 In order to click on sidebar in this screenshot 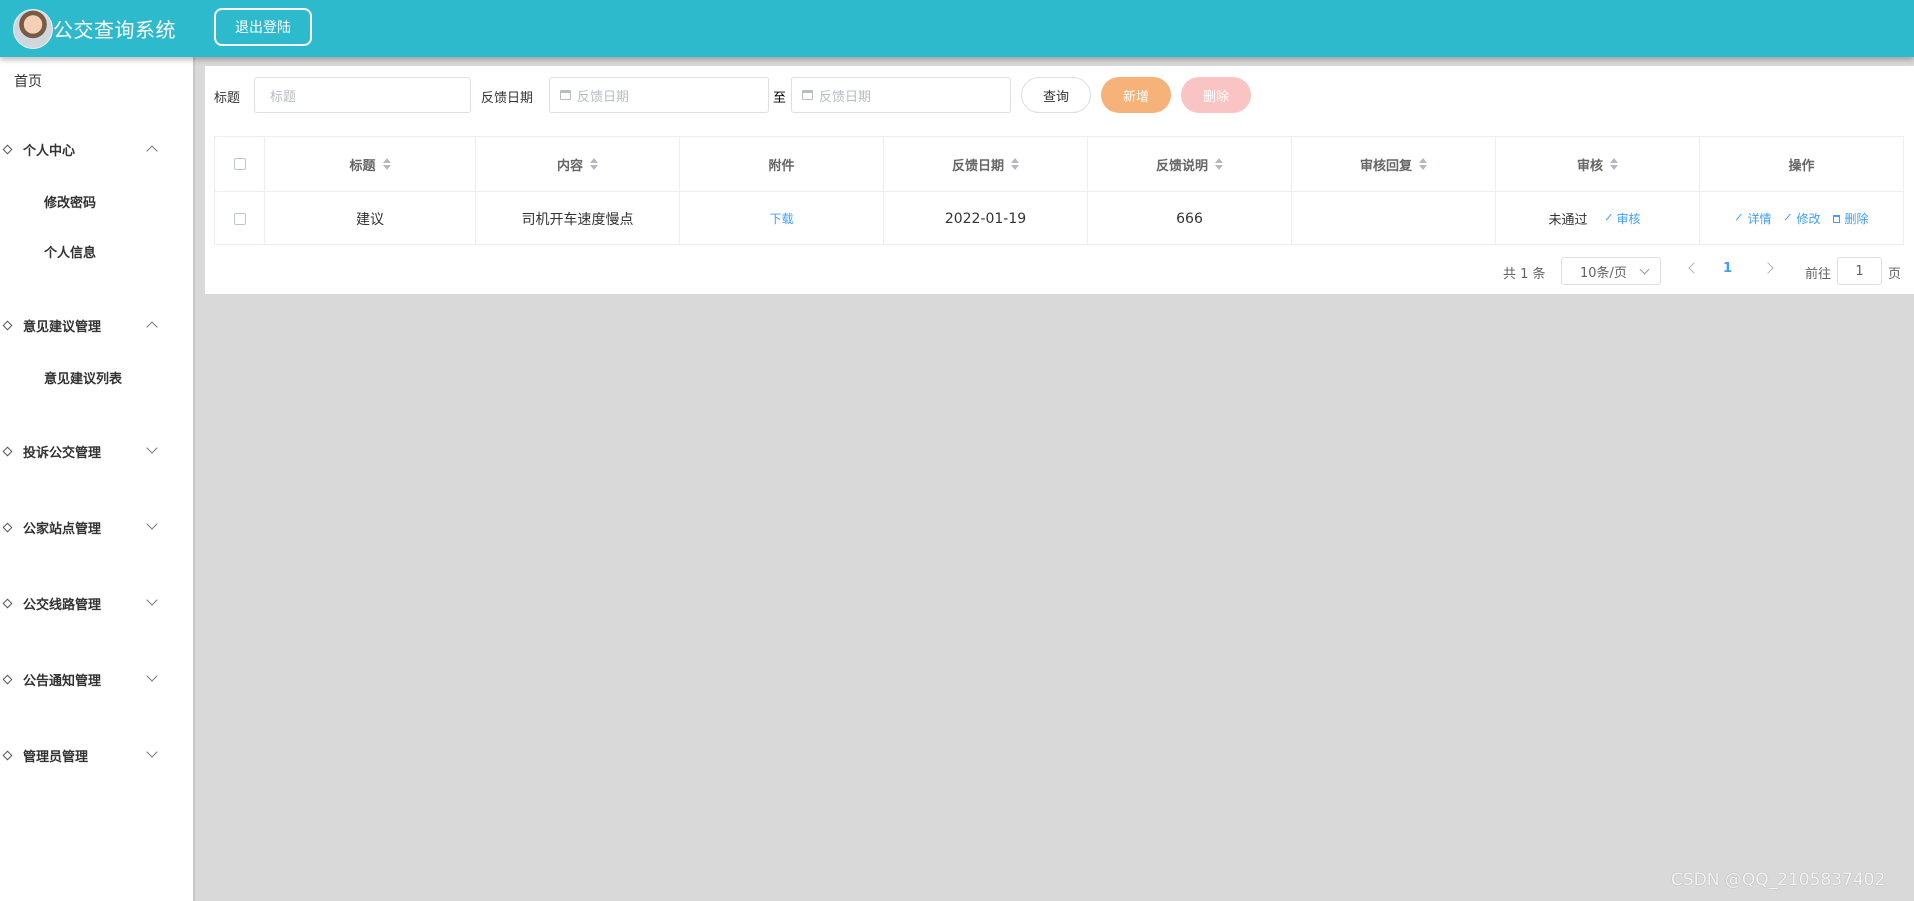, I will do `click(96, 479)`.